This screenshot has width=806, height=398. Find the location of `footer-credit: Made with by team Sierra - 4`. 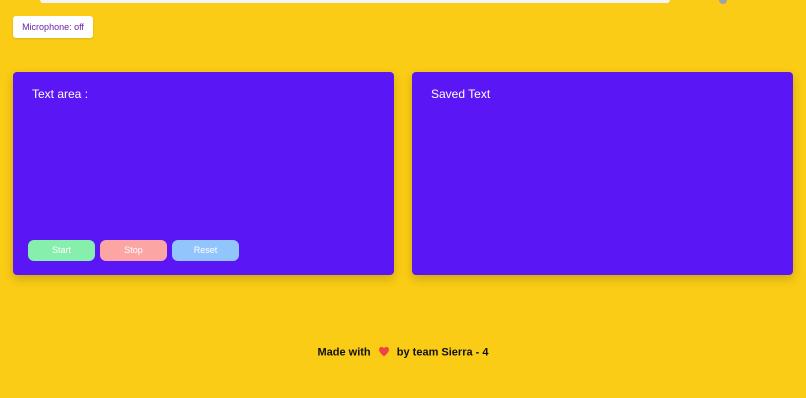

footer-credit: Made with by team Sierra - 4 is located at coordinates (403, 352).